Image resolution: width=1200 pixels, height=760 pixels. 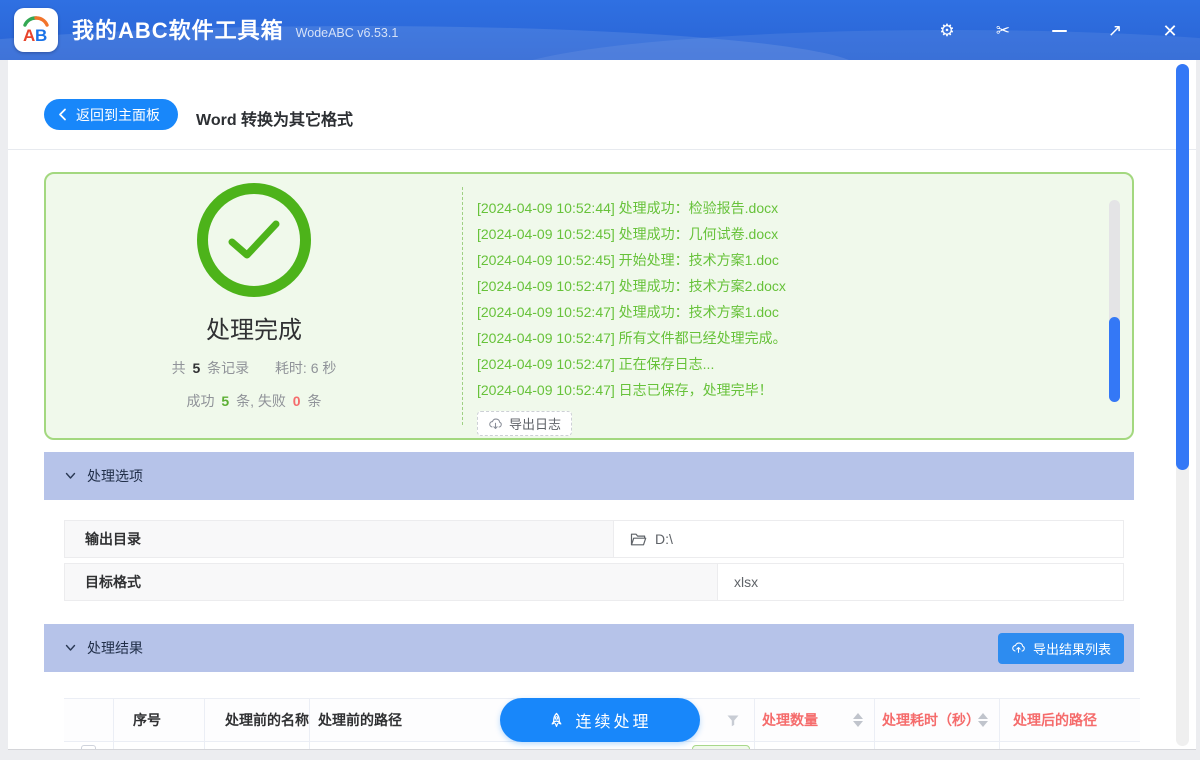 I want to click on abc-logo-icon: A B, so click(x=36, y=30).